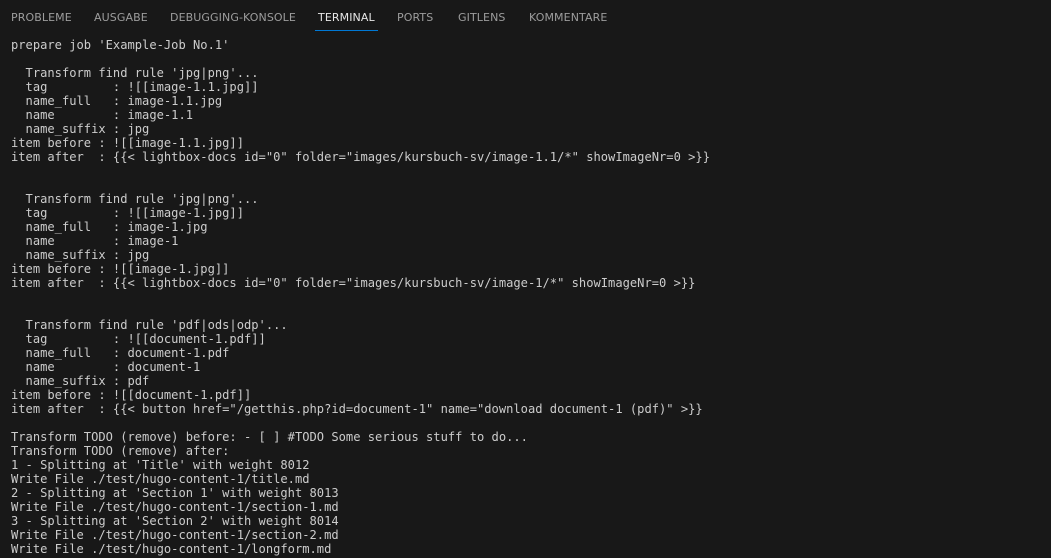 Image resolution: width=1051 pixels, height=558 pixels. I want to click on terminal-line: name : image-1, so click(95, 241).